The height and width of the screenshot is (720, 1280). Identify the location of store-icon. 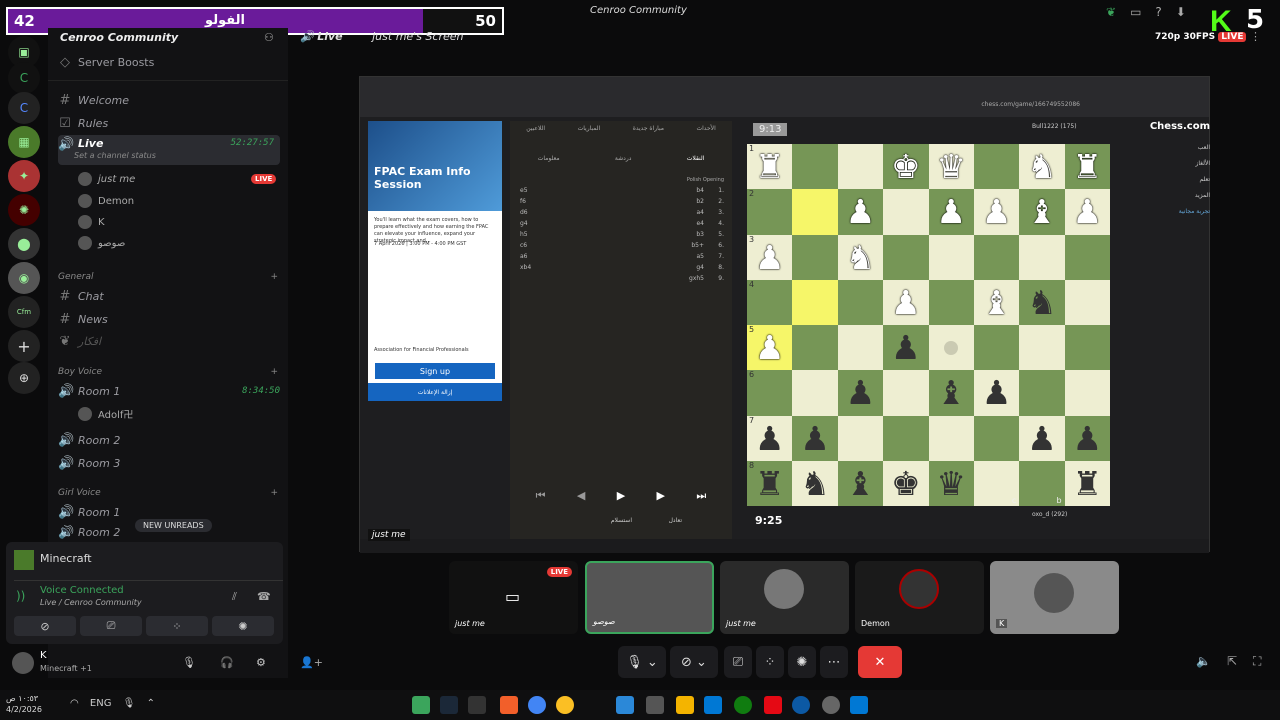
(713, 705).